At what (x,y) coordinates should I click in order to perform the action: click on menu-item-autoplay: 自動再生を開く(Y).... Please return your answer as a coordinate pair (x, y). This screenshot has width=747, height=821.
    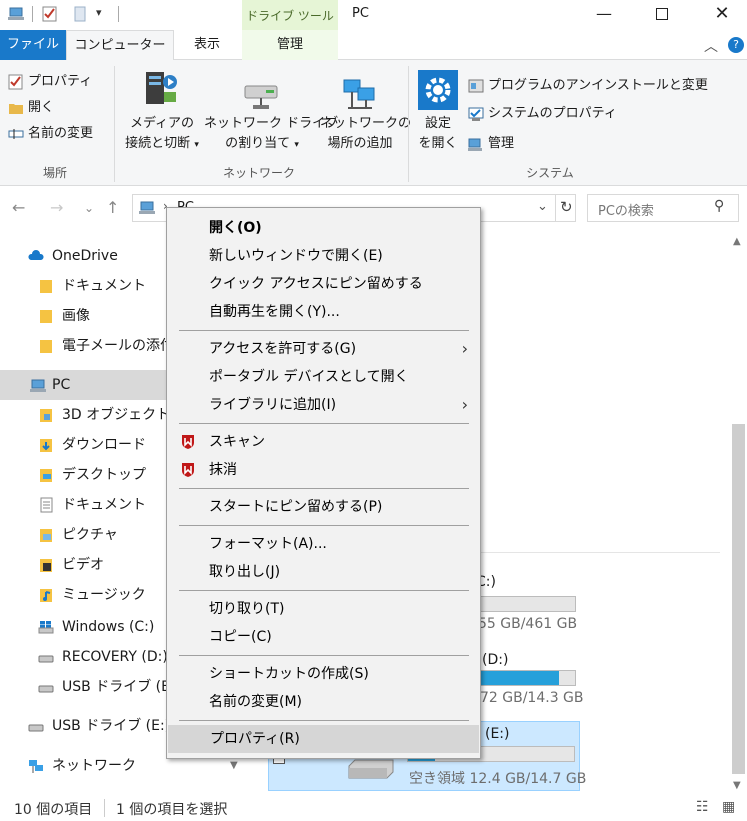
    Looking at the image, I should click on (323, 312).